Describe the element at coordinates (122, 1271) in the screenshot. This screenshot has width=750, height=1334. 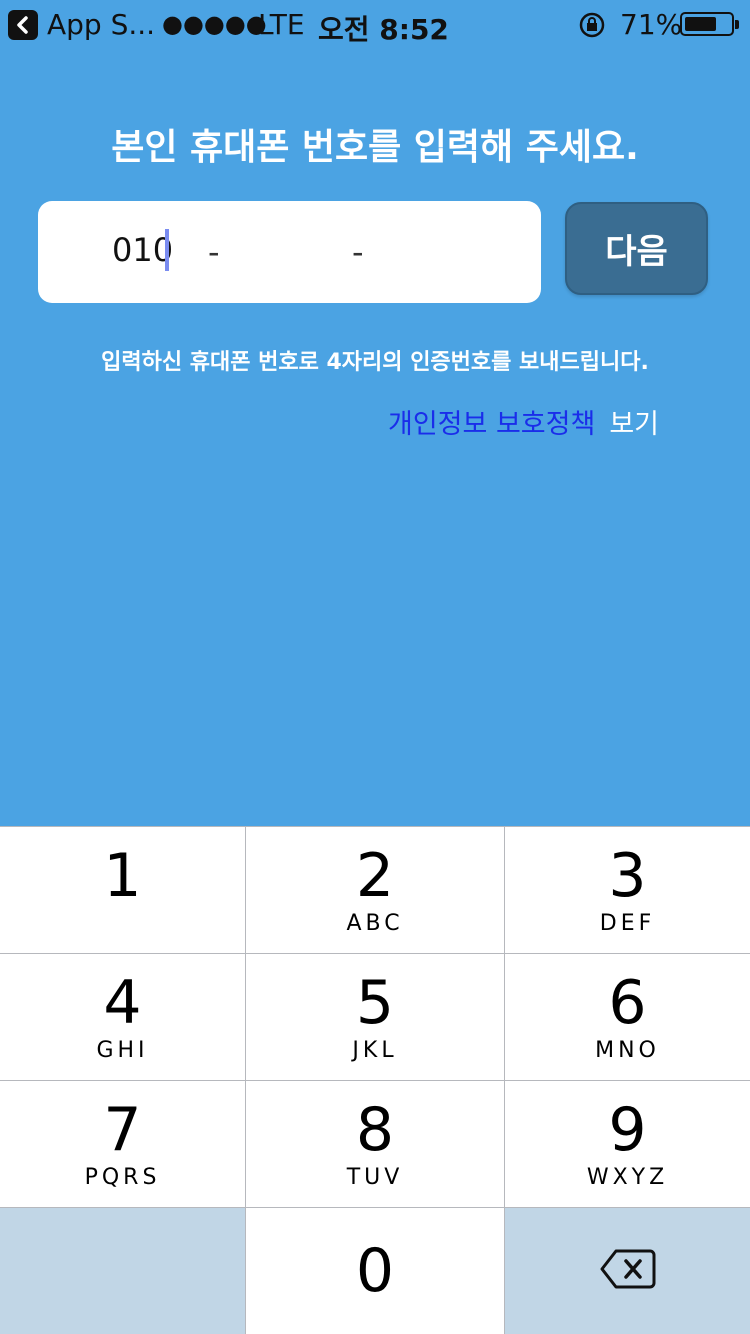
I see `key-blank` at that location.